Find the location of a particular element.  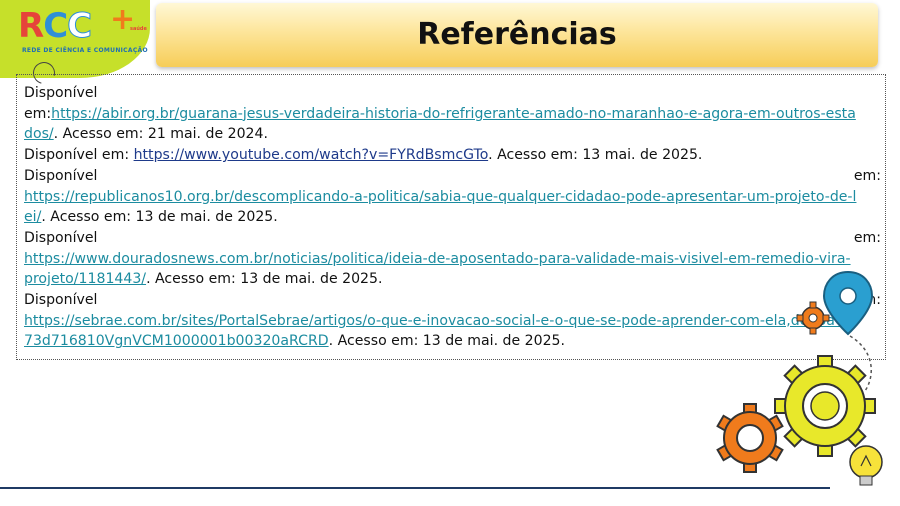

reference-4-label-line: Disponível em: is located at coordinates (452, 238).